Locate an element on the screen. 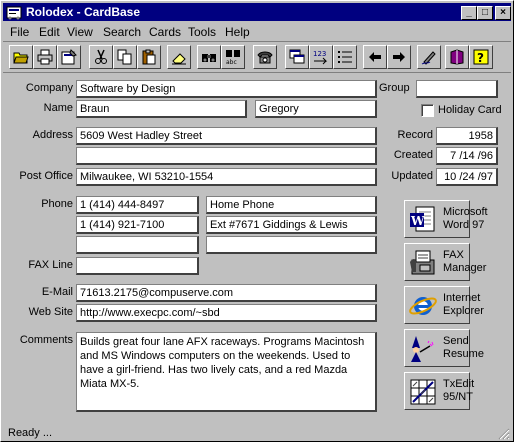 Image resolution: width=514 pixels, height=442 pixels. menu-search: Search is located at coordinates (122, 32).